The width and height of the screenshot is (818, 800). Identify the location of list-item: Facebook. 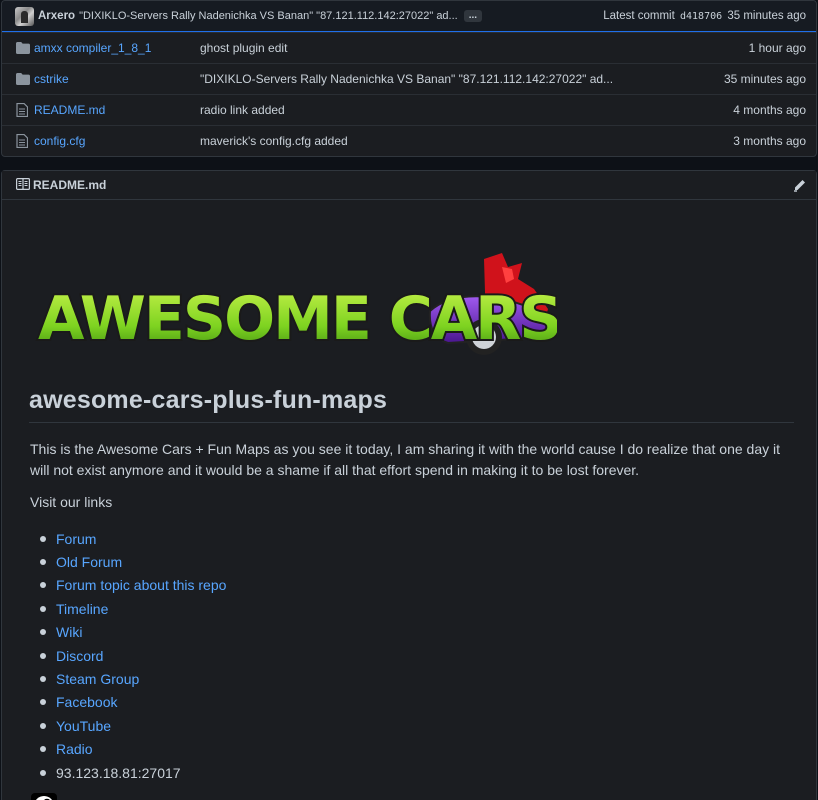
(133, 702).